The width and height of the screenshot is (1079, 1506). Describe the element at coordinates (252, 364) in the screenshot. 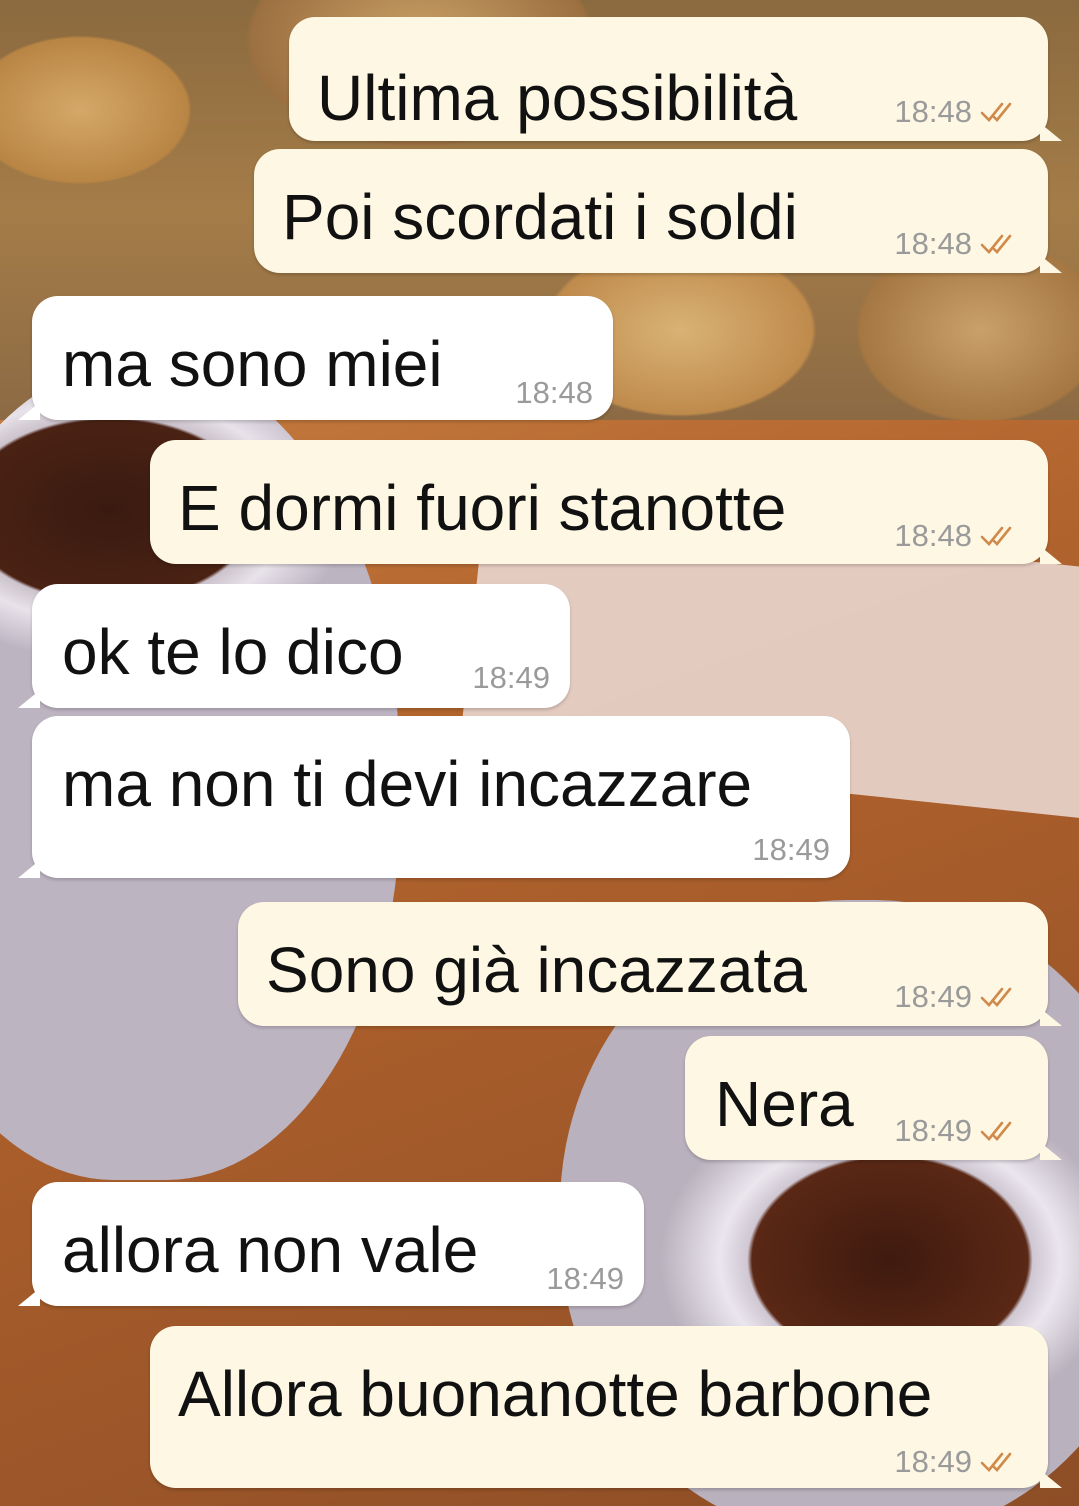

I see `message-text: ma sono miei` at that location.